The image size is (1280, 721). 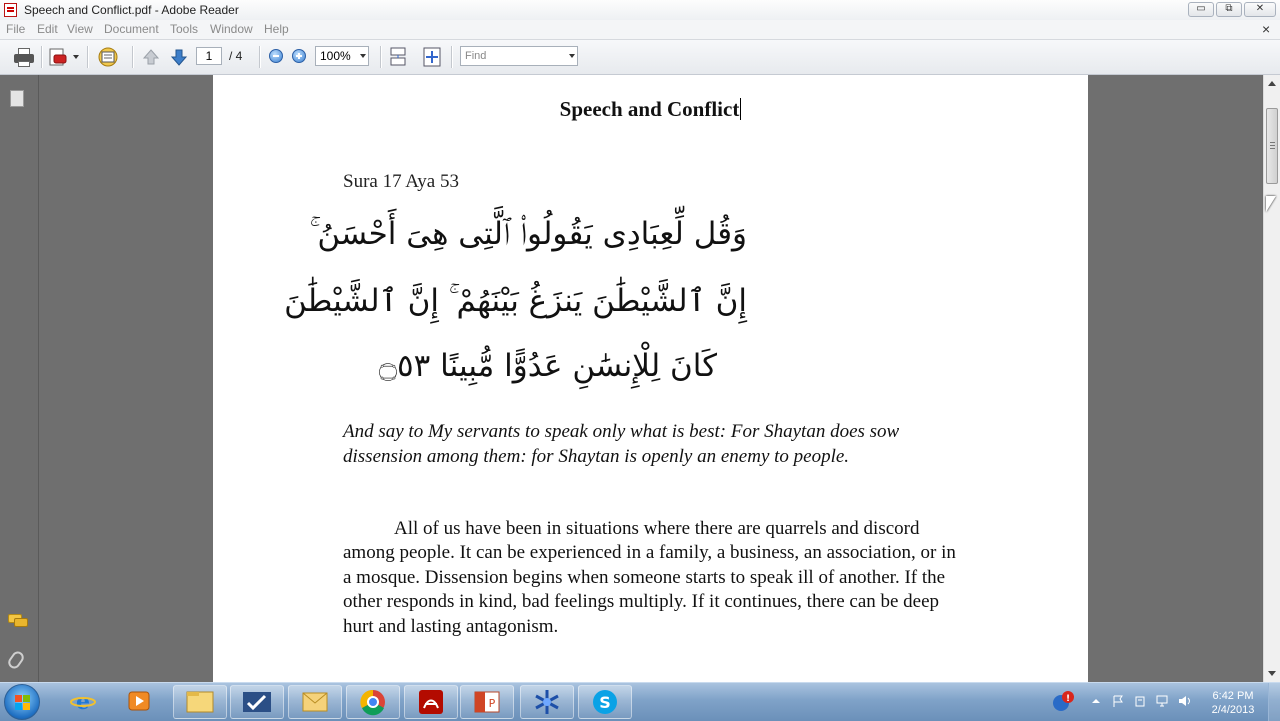 What do you see at coordinates (431, 702) in the screenshot?
I see `taskbar-button-adobe-reader` at bounding box center [431, 702].